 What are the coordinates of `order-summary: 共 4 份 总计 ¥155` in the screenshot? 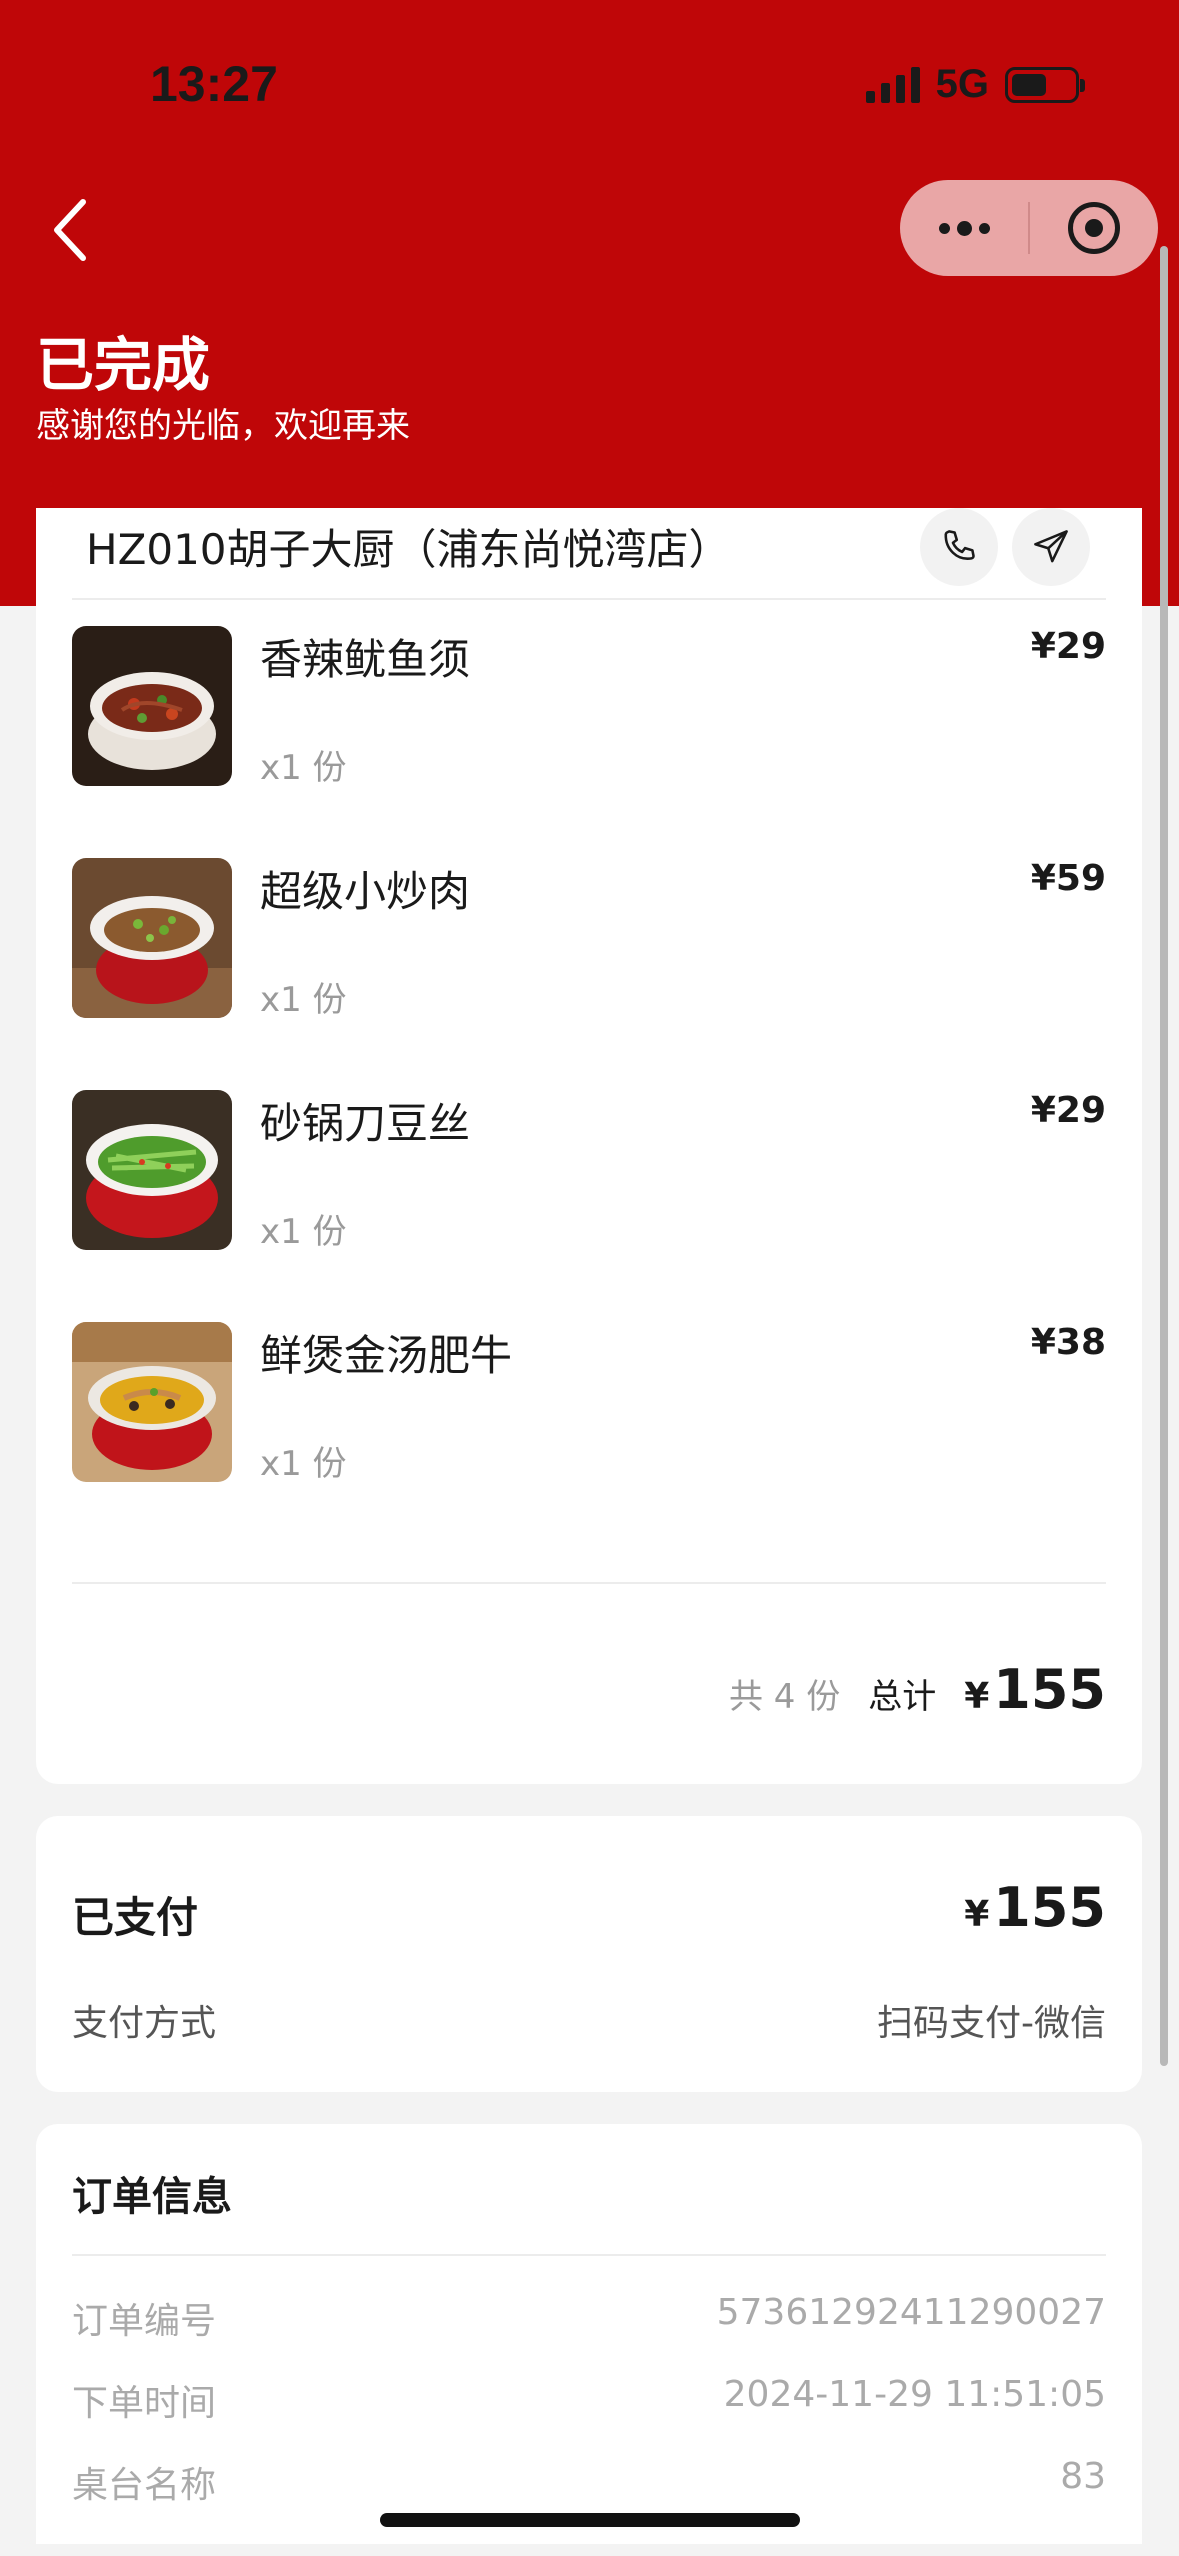 It's located at (917, 1689).